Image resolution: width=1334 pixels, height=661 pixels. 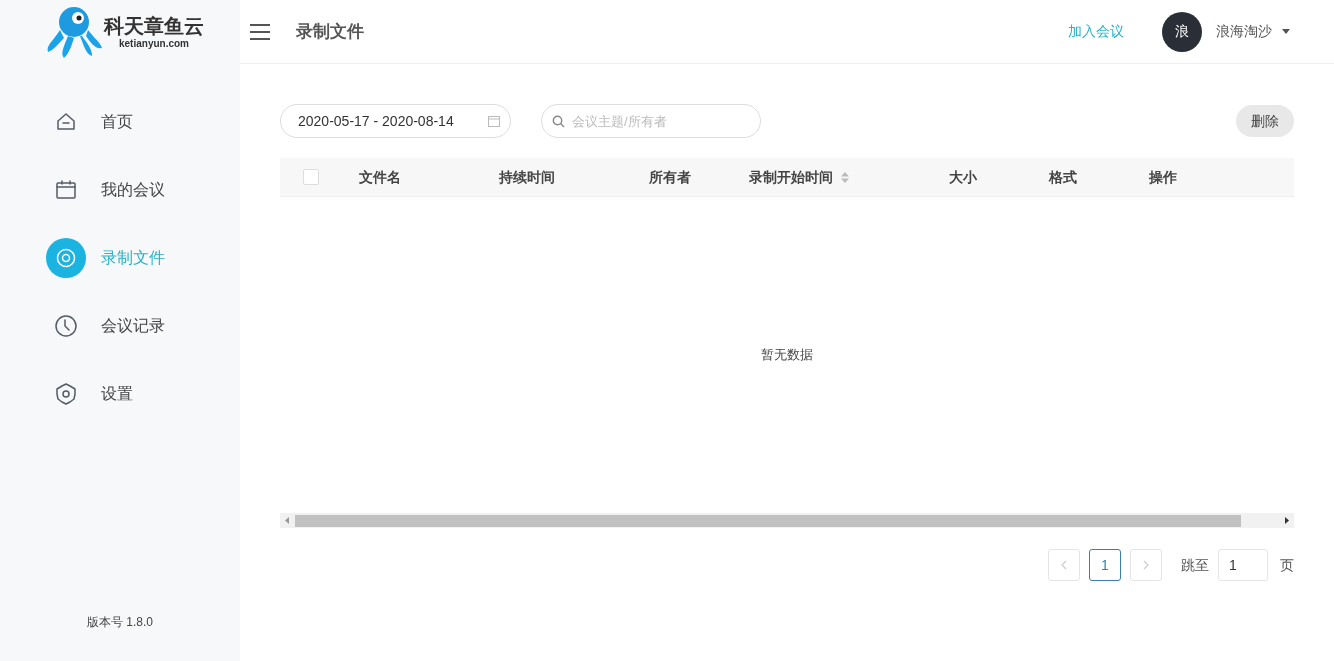 I want to click on jump-label: 跳至, so click(x=1195, y=565).